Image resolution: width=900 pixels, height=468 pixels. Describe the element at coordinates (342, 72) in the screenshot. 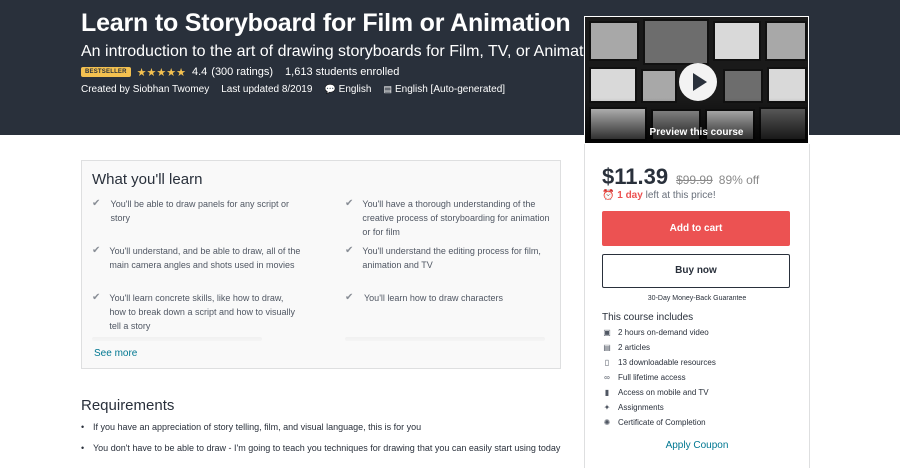

I see `enrolled-count: 1,613 students enrolled` at that location.